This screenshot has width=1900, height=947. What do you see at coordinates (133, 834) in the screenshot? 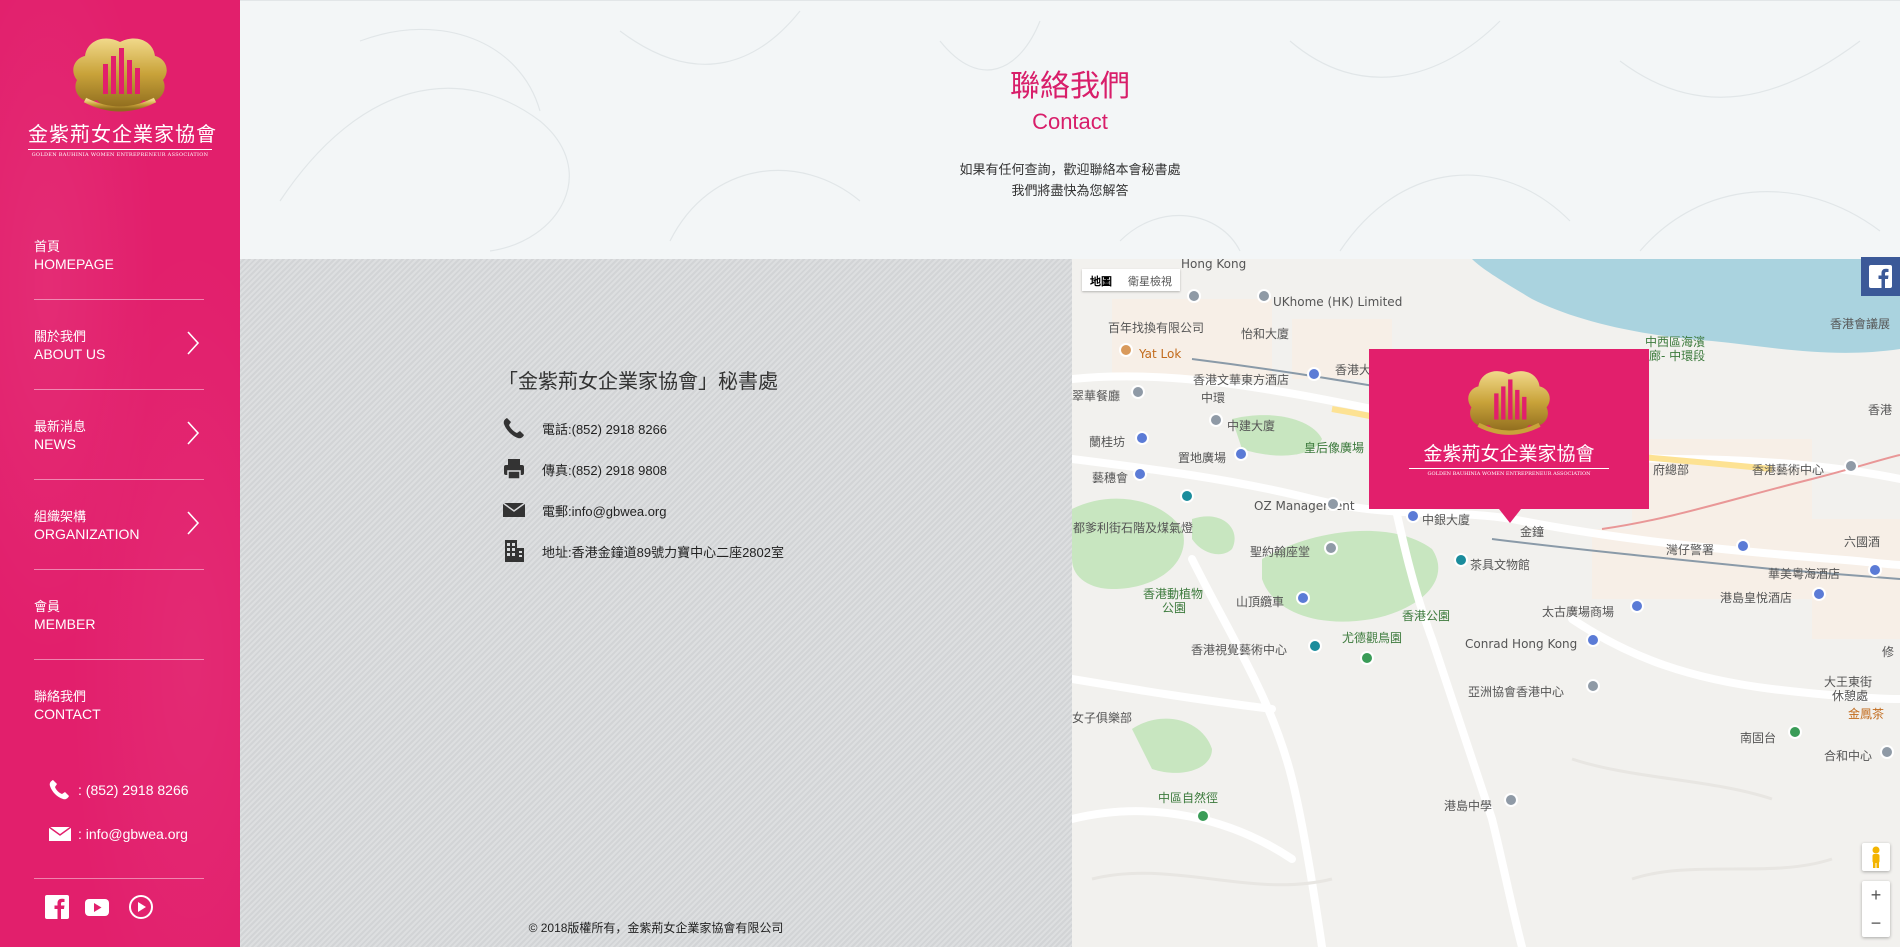
I see `sidebar-email-text: : info@gbwea.org` at bounding box center [133, 834].